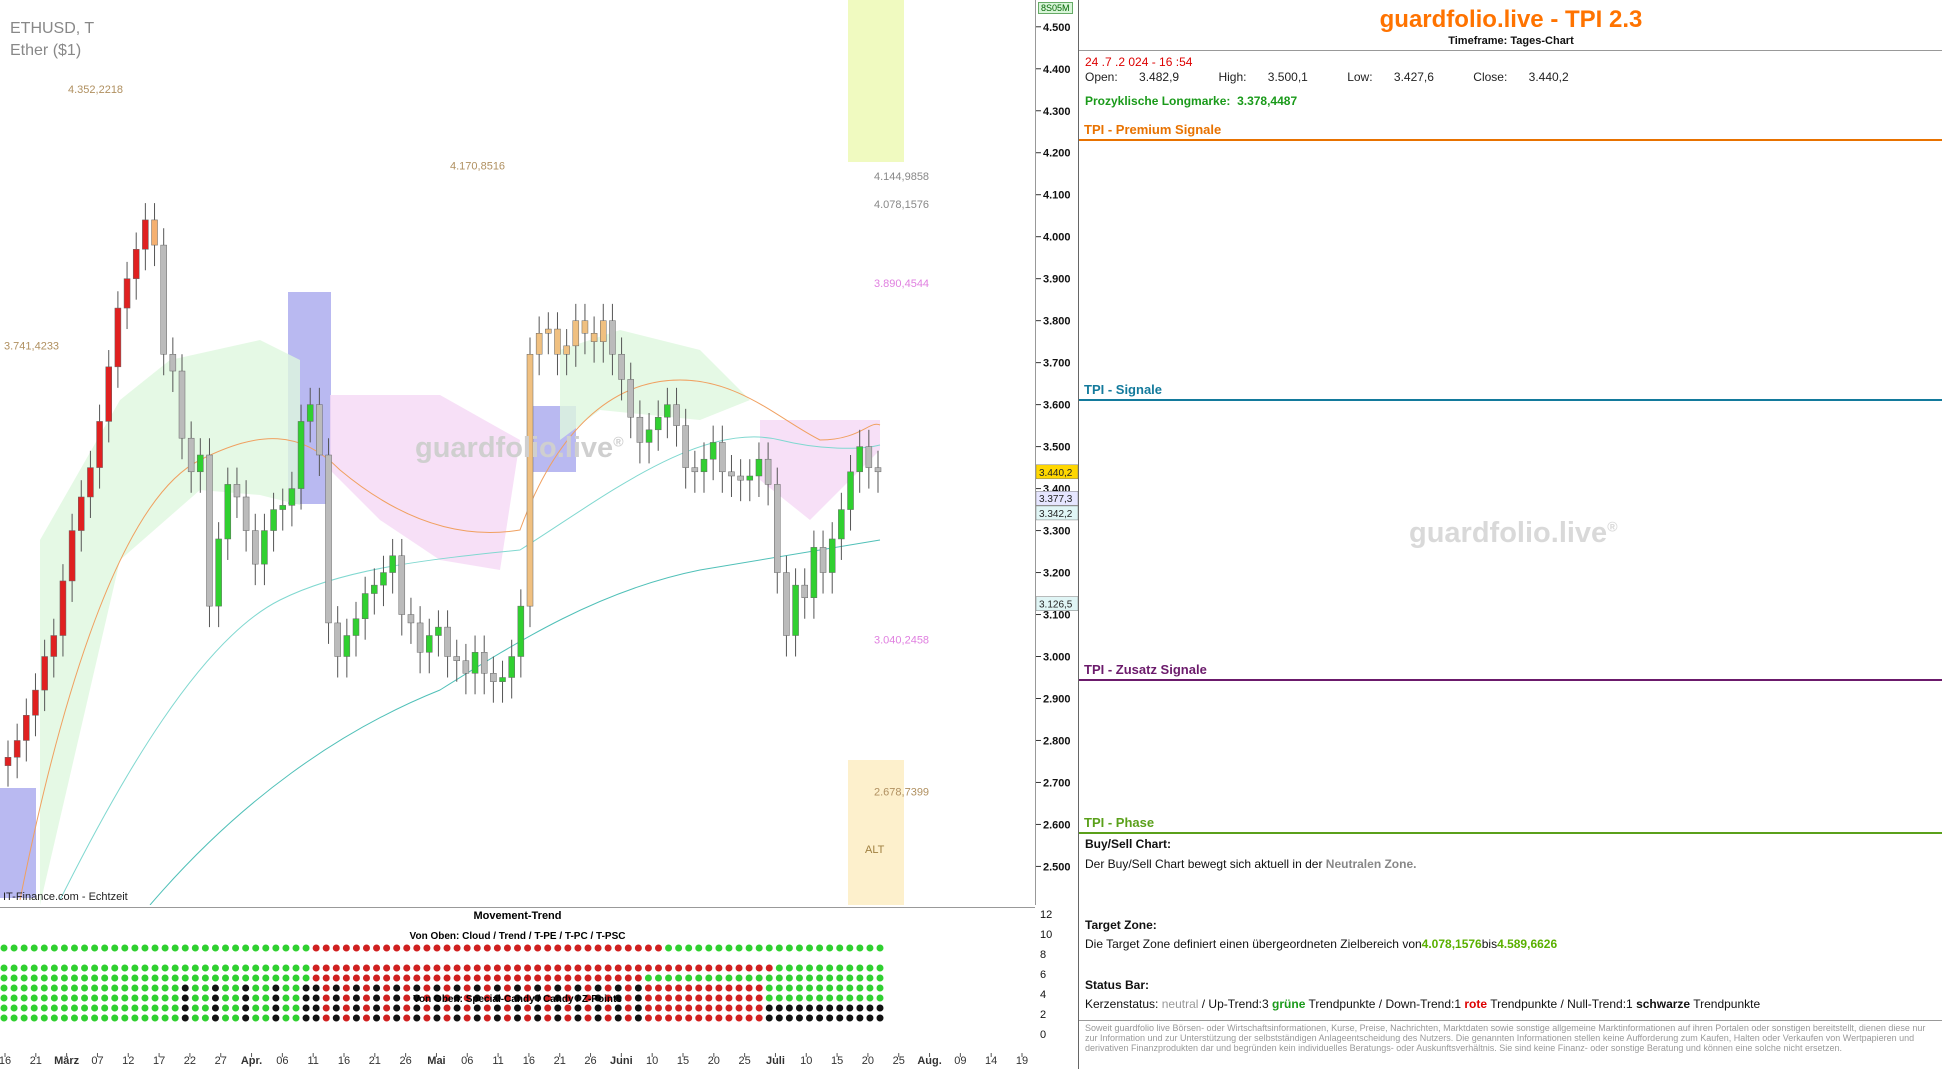  What do you see at coordinates (1057, 741) in the screenshot?
I see `y-tick-label: 2.800` at bounding box center [1057, 741].